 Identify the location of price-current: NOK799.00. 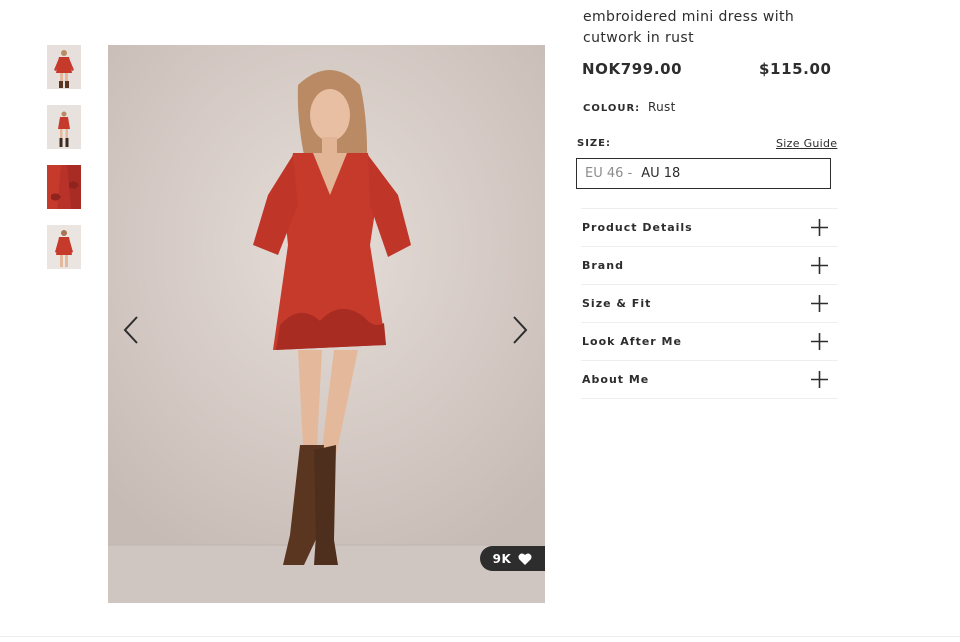
(632, 69).